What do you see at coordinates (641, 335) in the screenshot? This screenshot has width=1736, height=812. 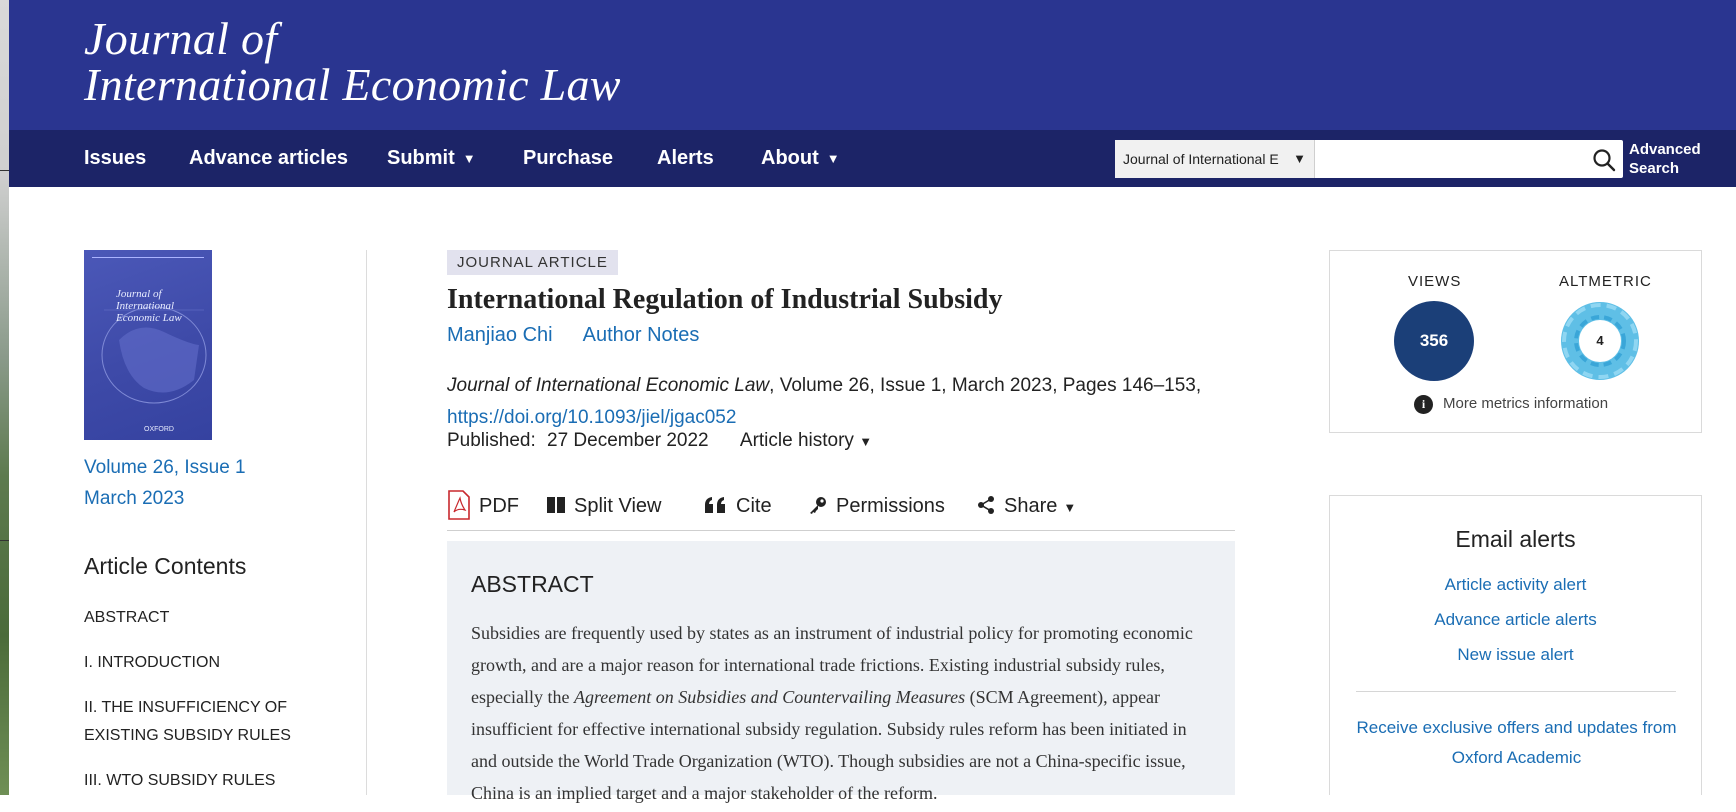 I see `author-notes-link: Author Notes` at bounding box center [641, 335].